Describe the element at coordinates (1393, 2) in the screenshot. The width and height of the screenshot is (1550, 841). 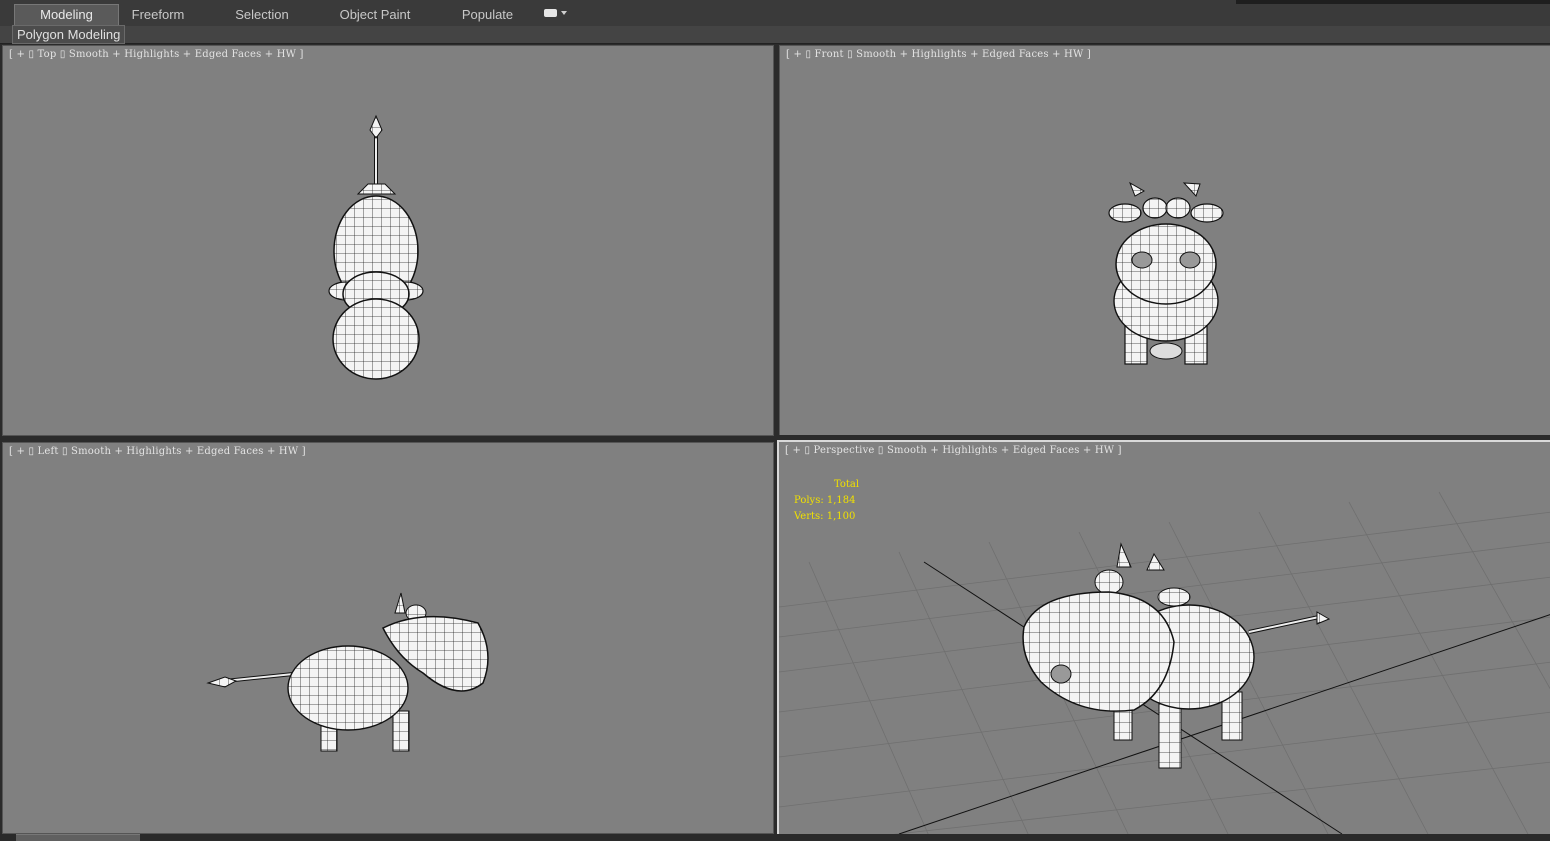
I see `title-strip` at that location.